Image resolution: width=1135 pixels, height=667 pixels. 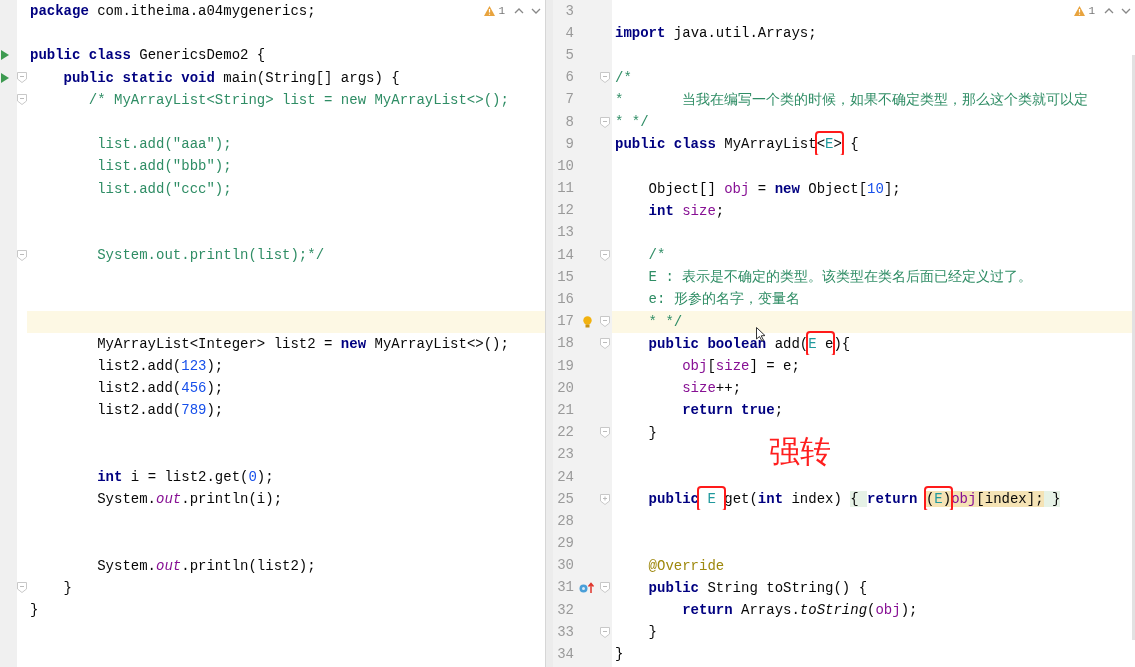 I want to click on code-line: public static void main(String[] args) {, so click(x=231, y=77).